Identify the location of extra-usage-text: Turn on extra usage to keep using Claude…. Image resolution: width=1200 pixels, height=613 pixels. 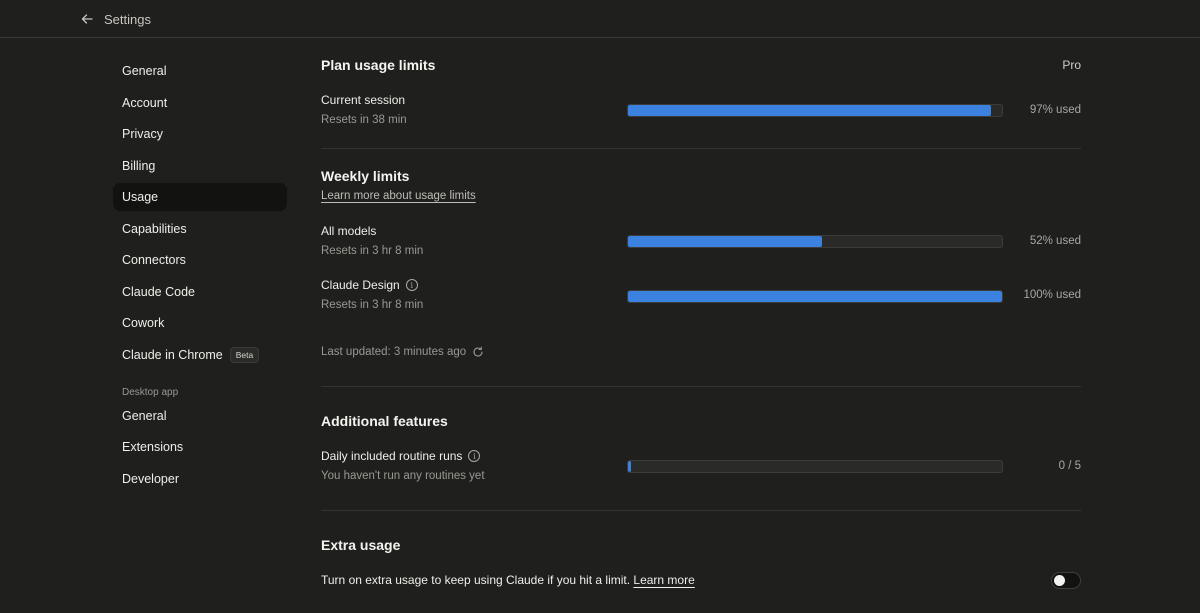
(477, 580).